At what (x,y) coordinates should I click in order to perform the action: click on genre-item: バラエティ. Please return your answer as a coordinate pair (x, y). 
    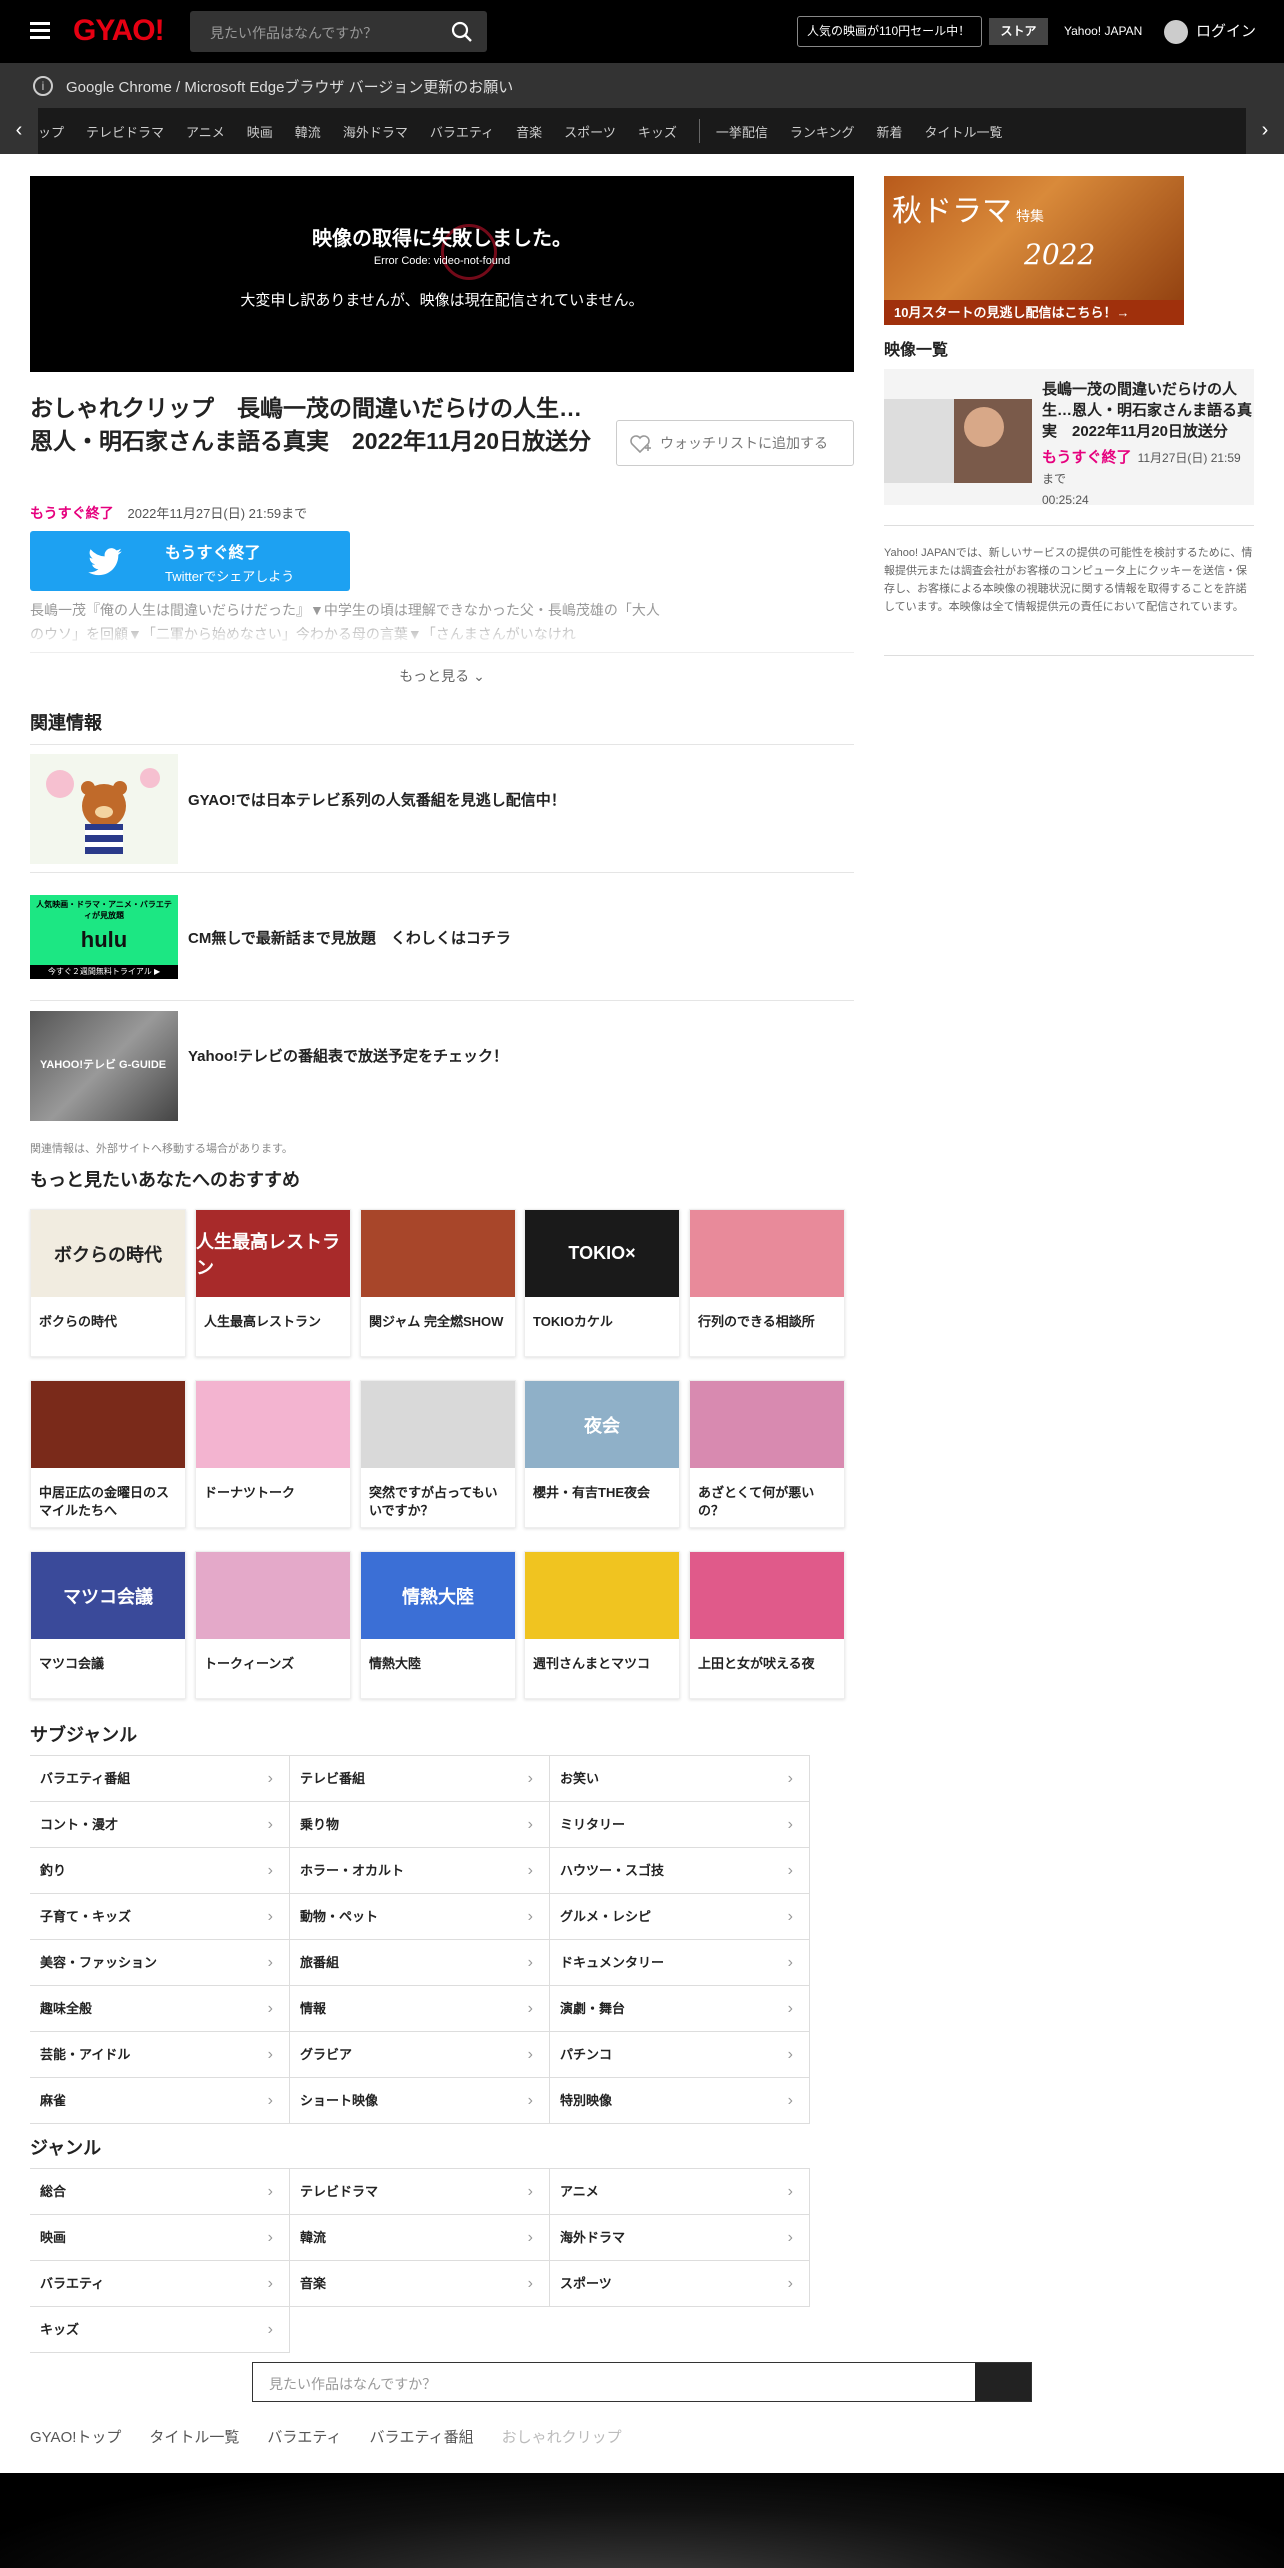
    Looking at the image, I should click on (160, 2284).